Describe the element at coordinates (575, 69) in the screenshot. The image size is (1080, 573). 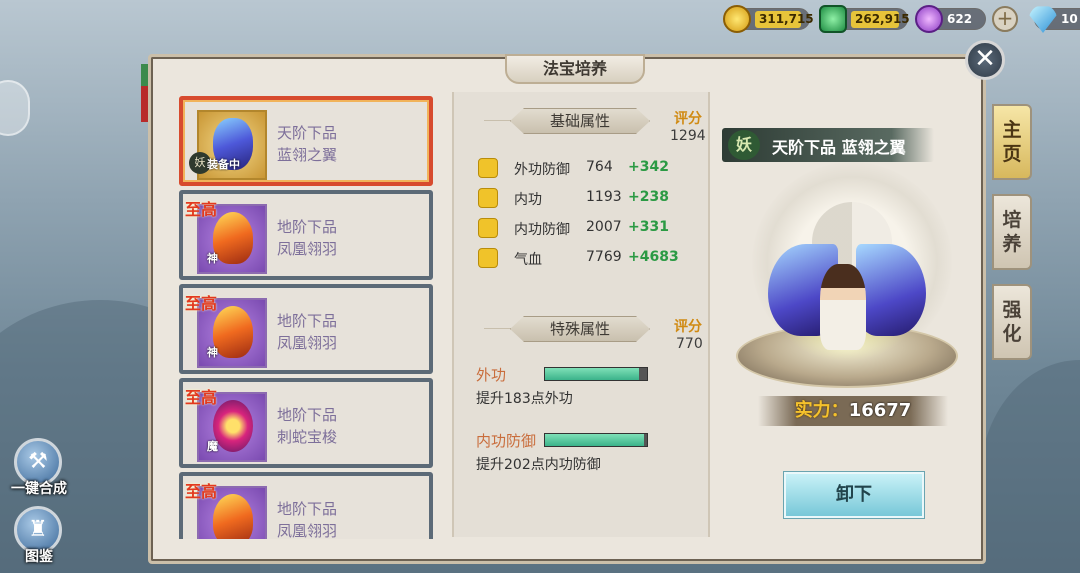
I see `panel-title: 法宝培养` at that location.